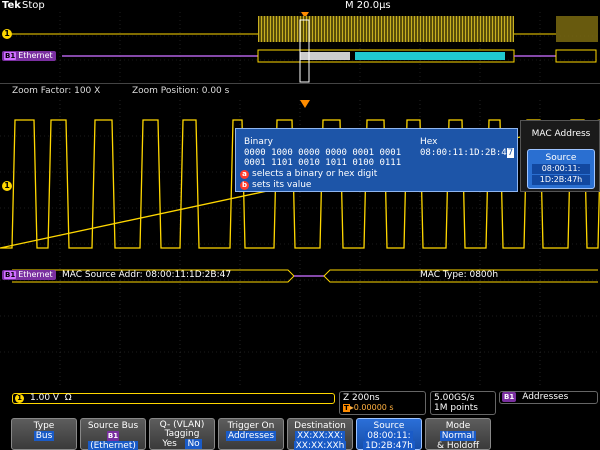 Image resolution: width=600 pixels, height=450 pixels. I want to click on main-bus-tag: B1 Ethernet, so click(29, 275).